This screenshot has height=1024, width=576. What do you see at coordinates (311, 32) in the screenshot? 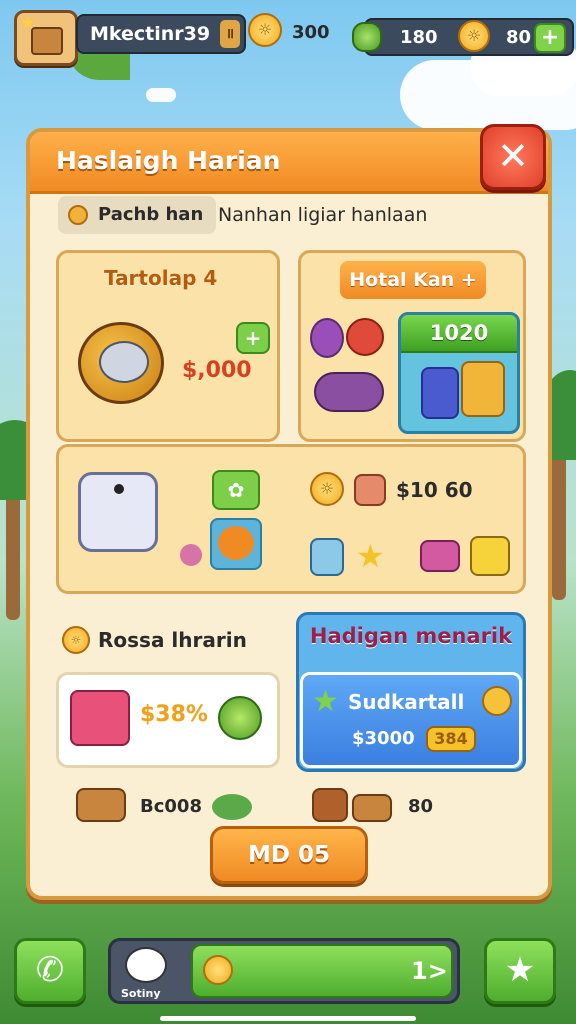
I see `coin-count: 300` at bounding box center [311, 32].